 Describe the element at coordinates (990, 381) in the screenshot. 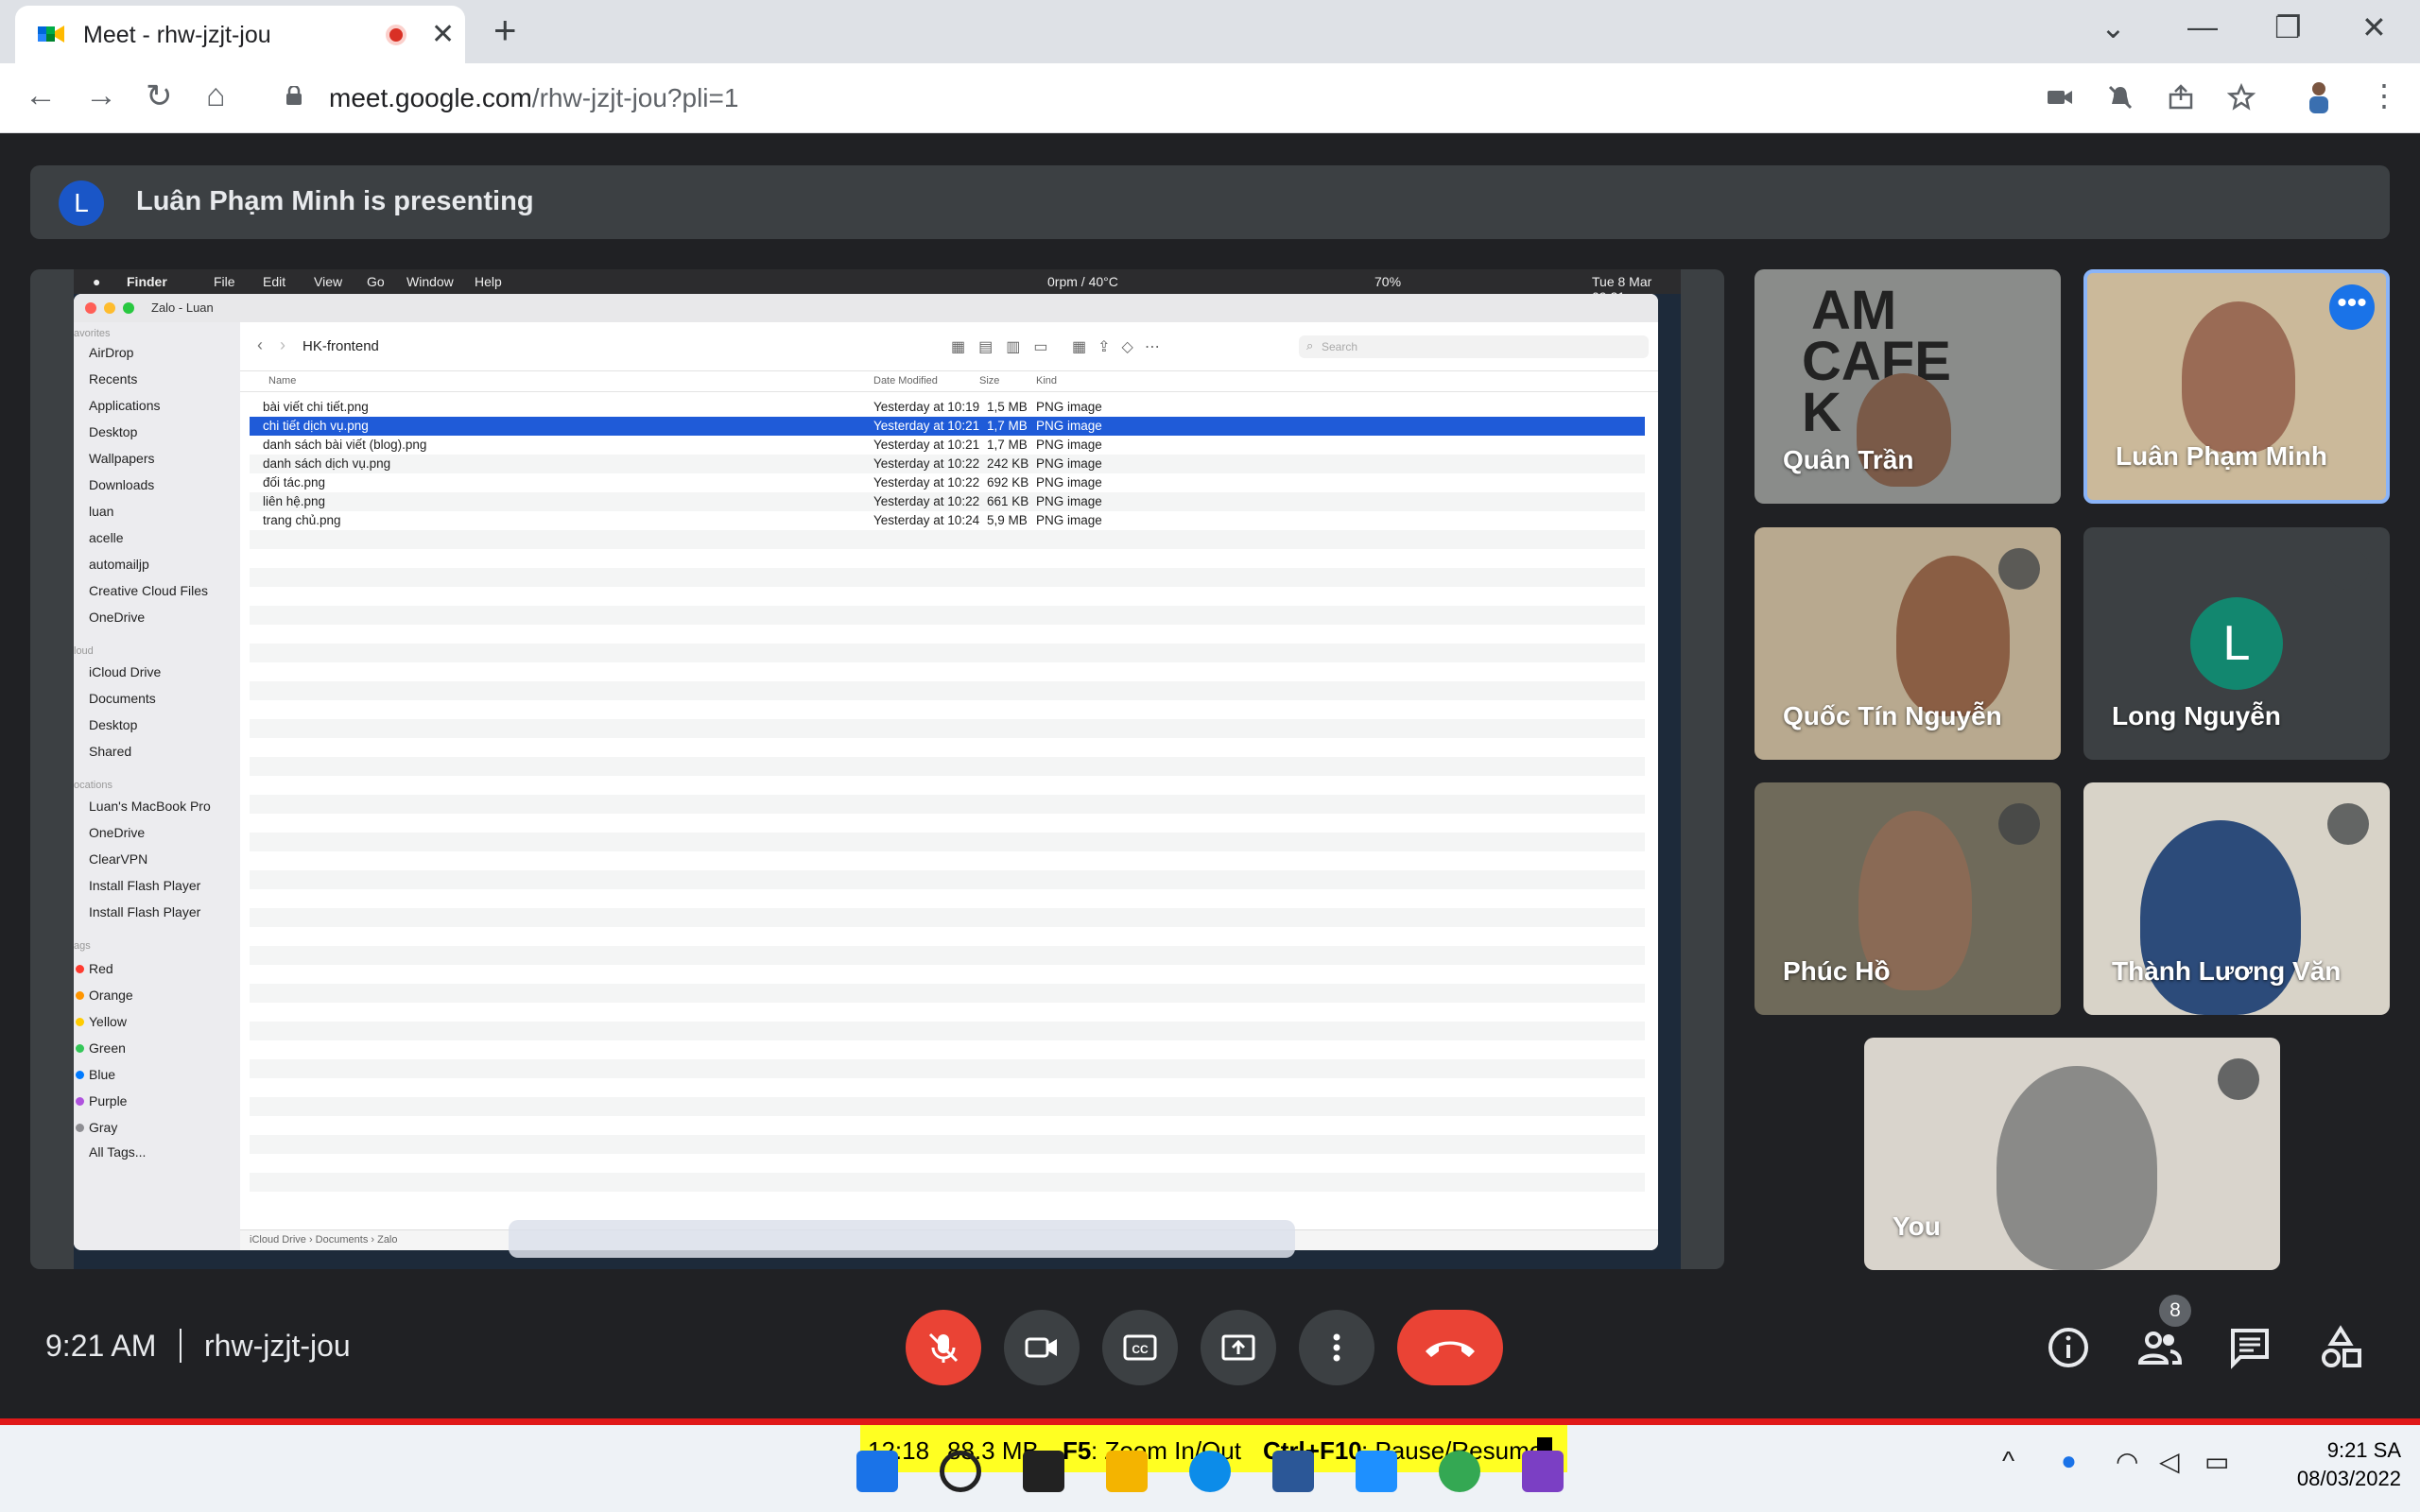

I see `col-size: Size` at that location.